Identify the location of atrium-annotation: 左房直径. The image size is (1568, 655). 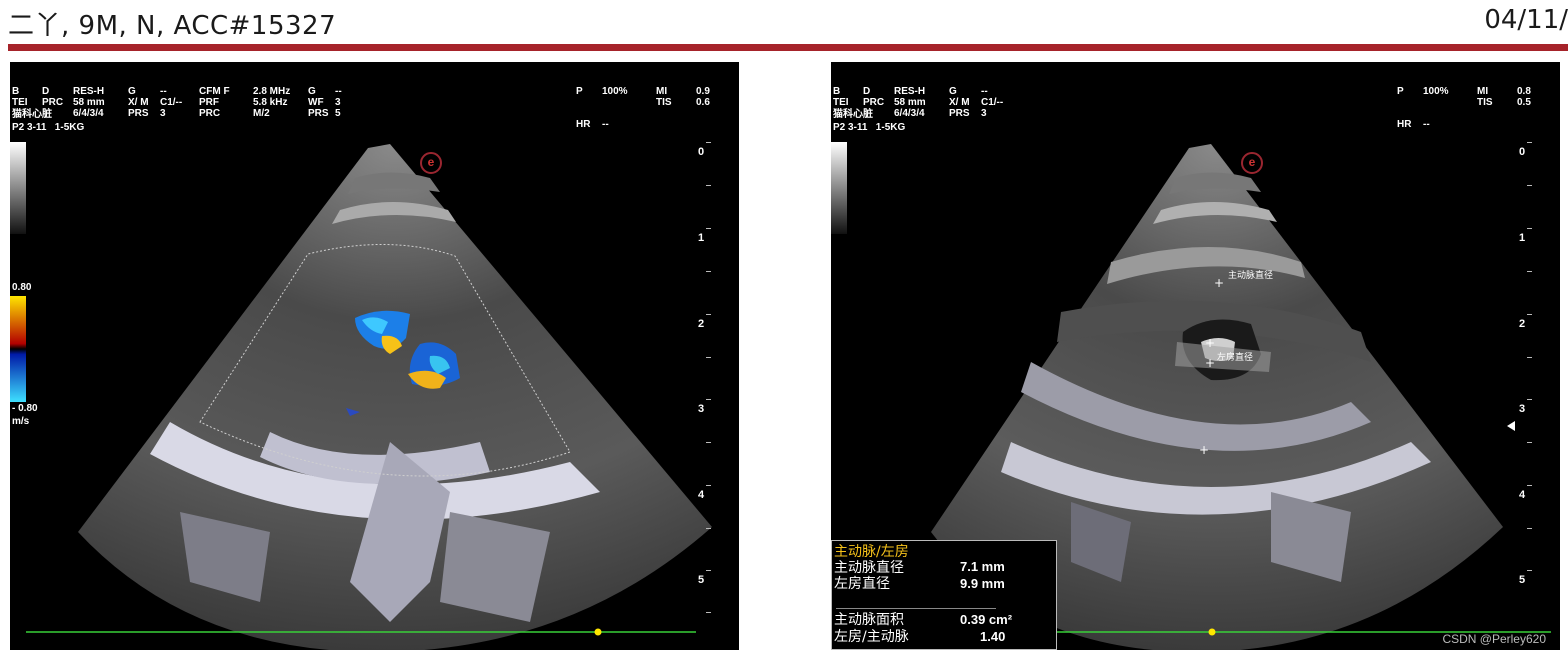
(1235, 358).